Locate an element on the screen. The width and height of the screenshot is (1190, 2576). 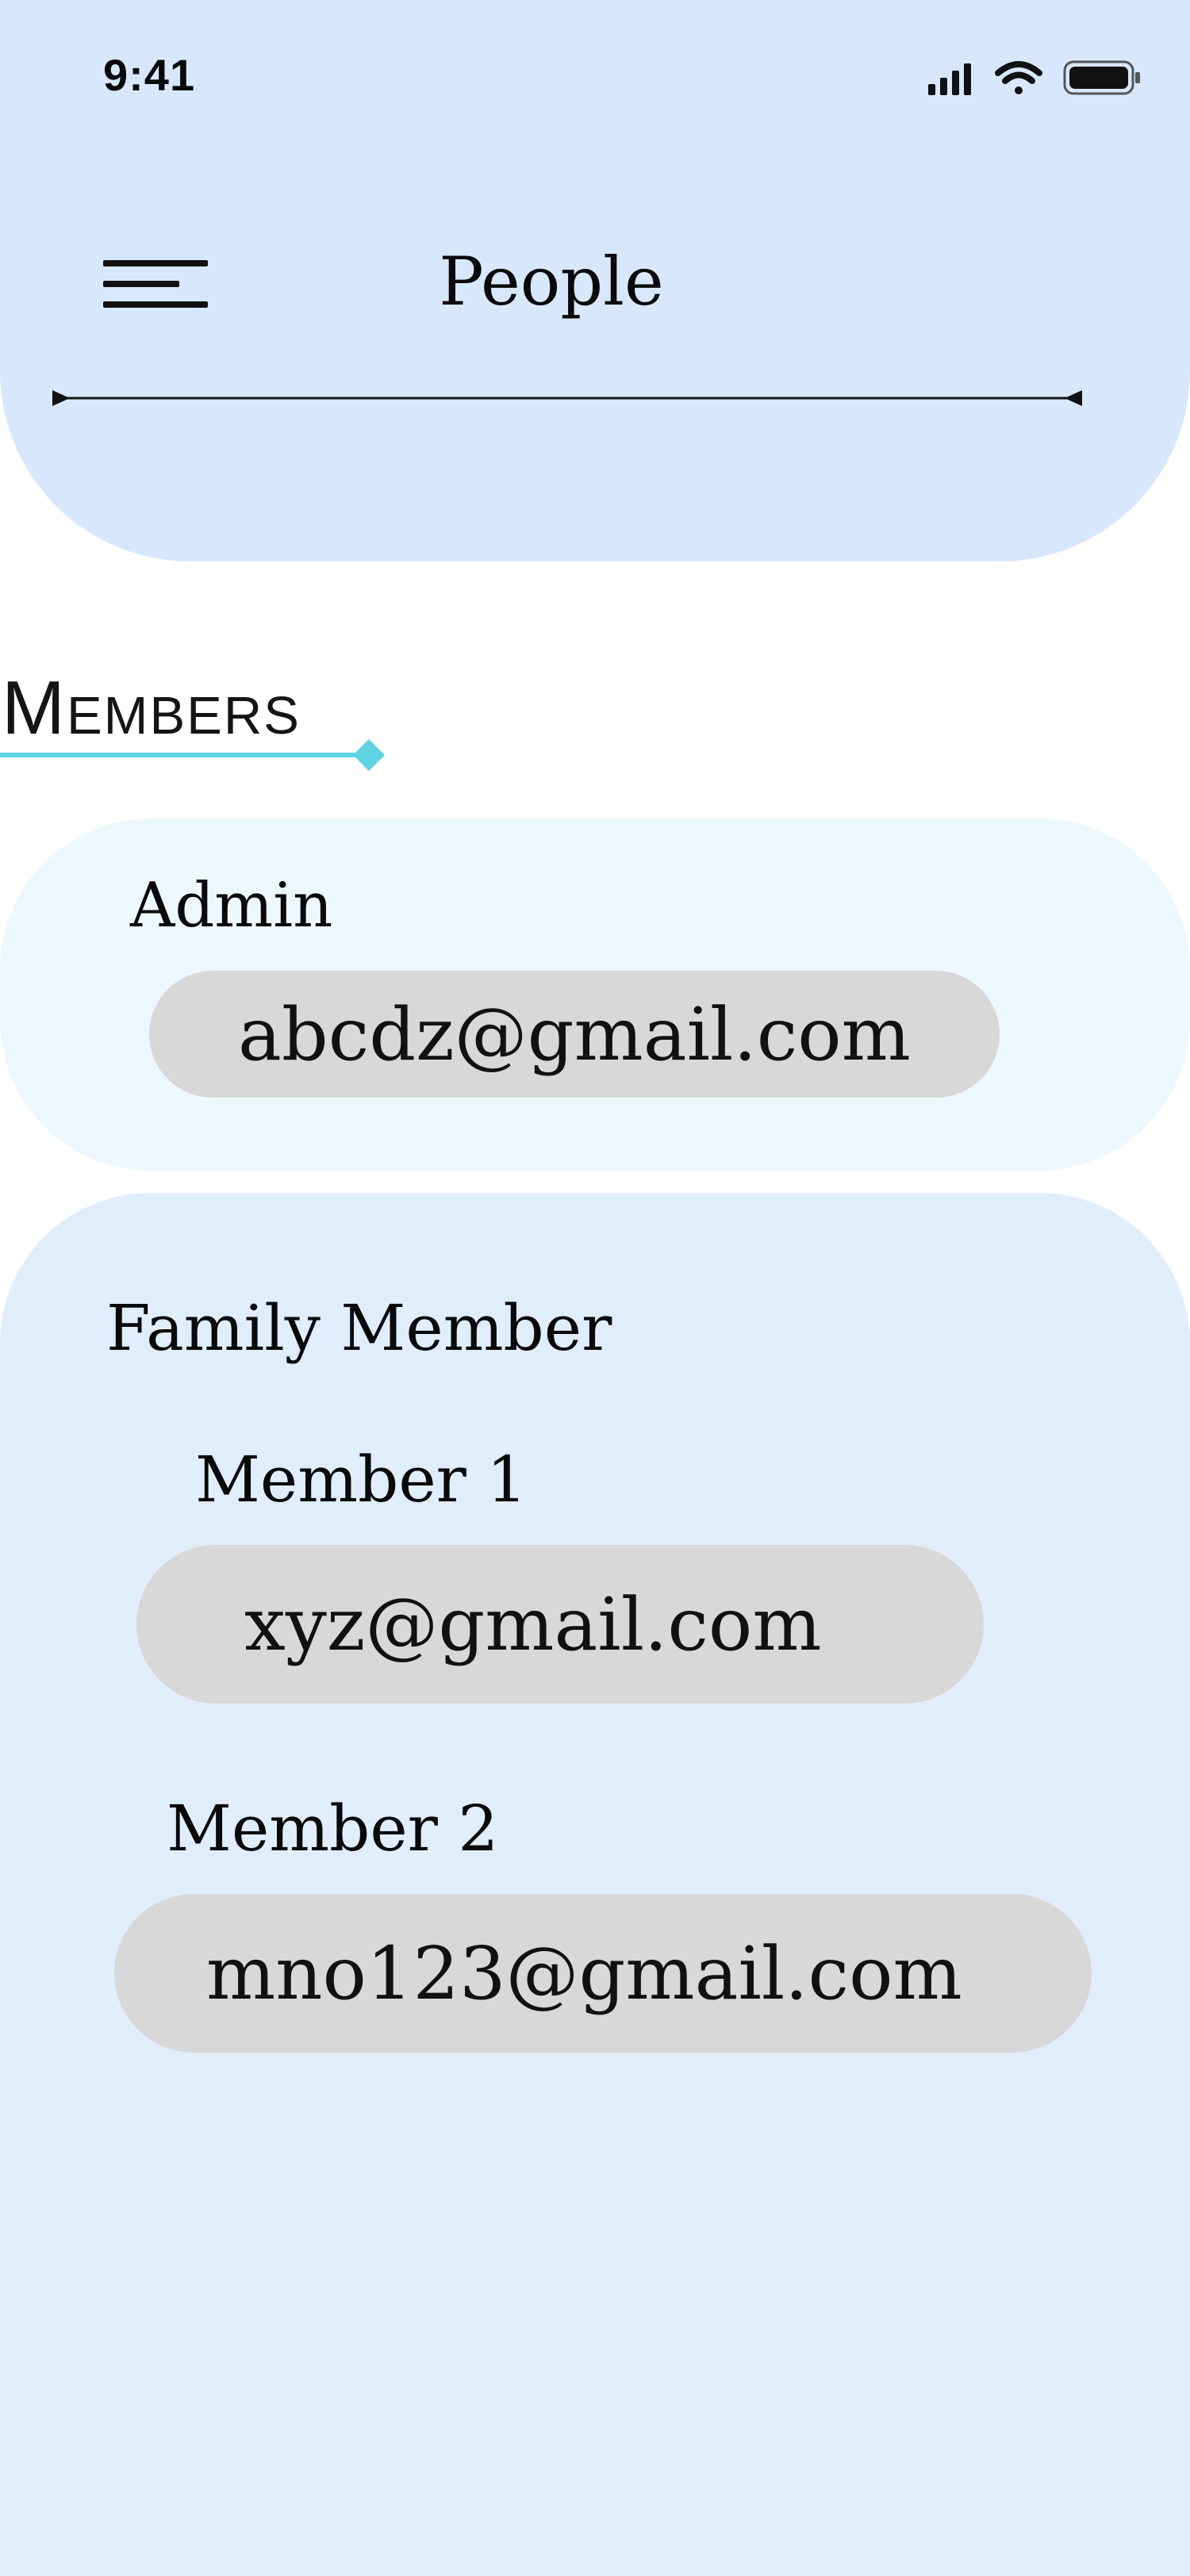
page-title: People is located at coordinates (551, 282).